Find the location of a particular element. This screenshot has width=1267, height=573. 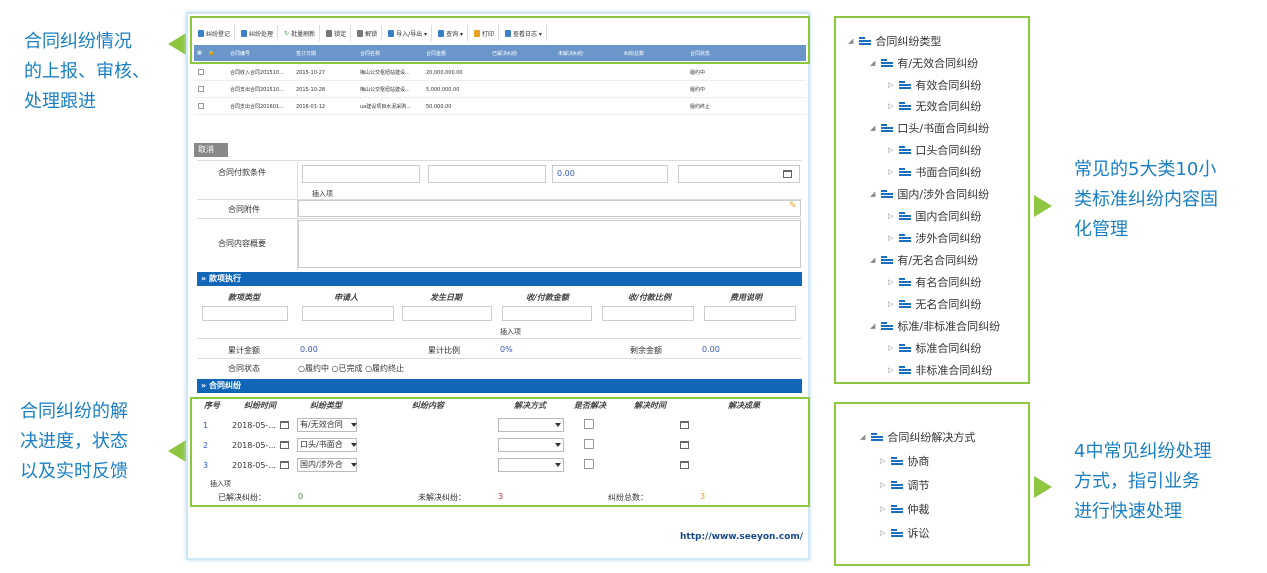

tree-leaf: ▷ 调节 is located at coordinates (904, 485).